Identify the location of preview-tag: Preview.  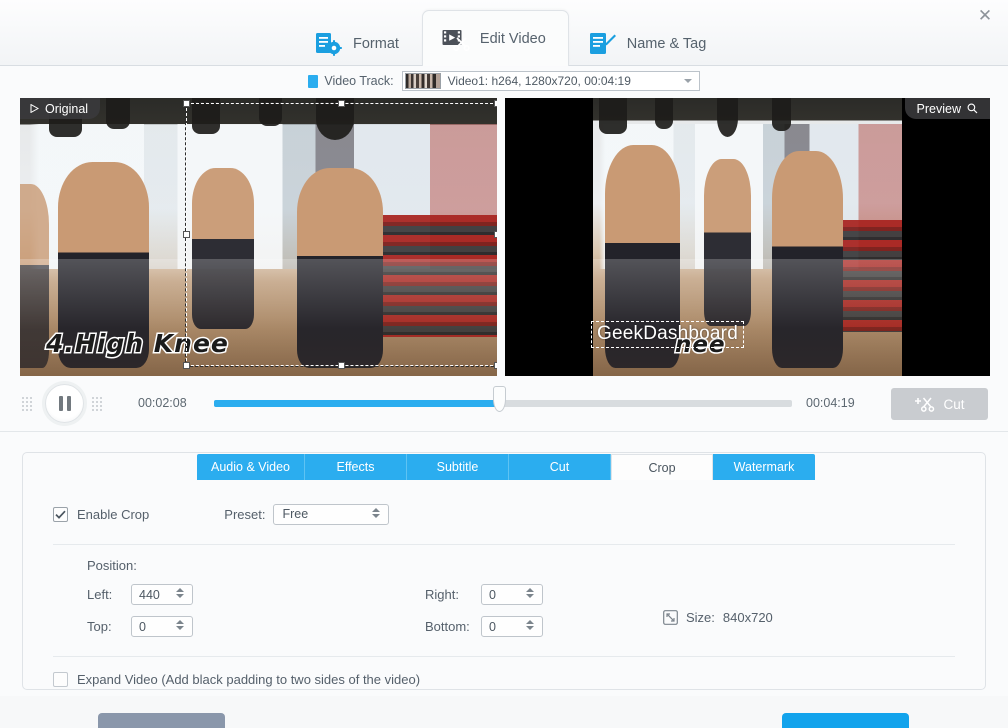
(947, 108).